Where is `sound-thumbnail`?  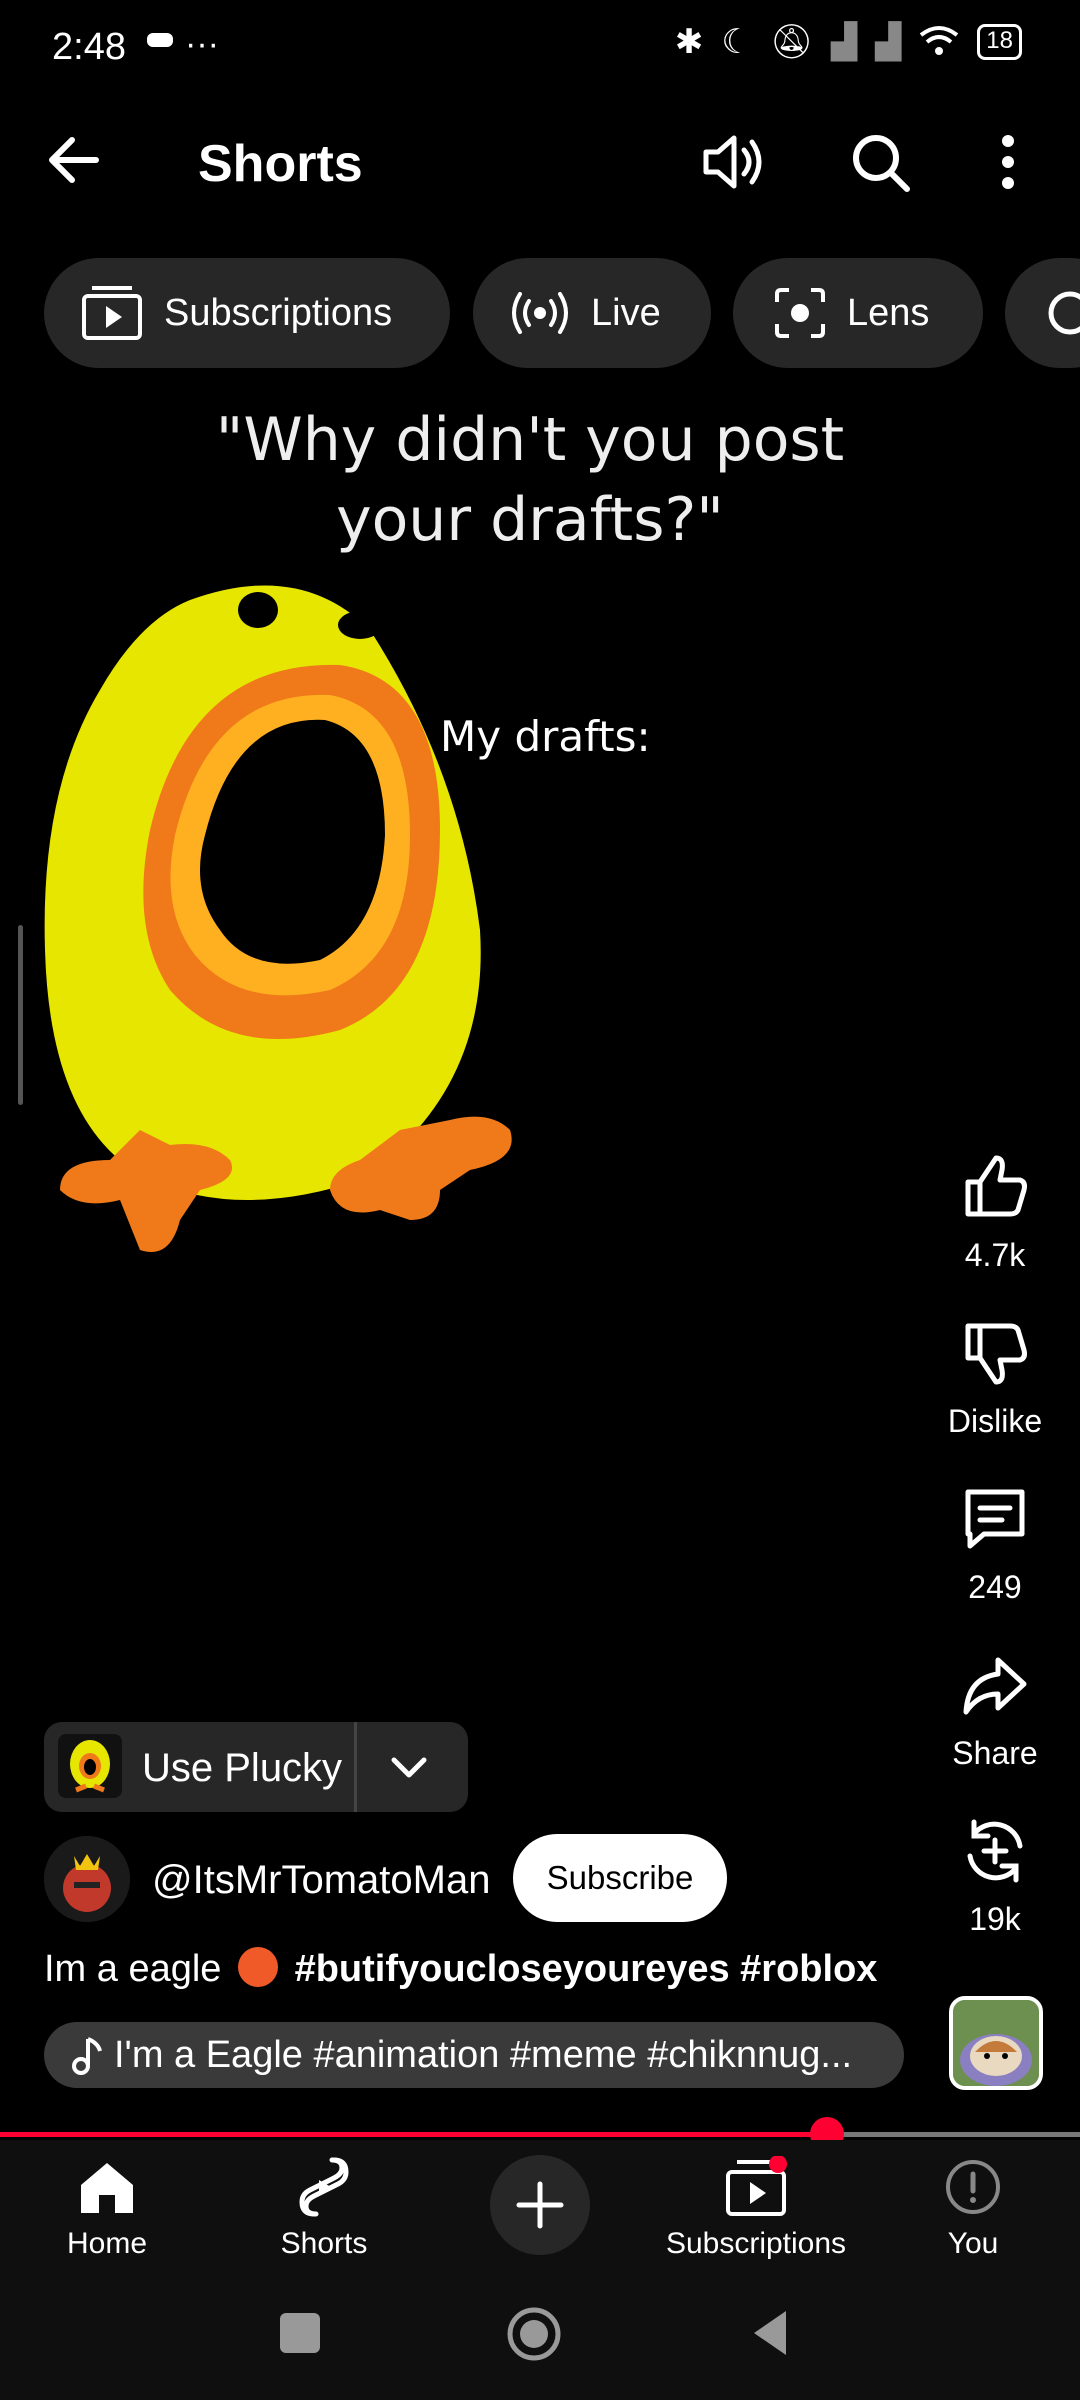 sound-thumbnail is located at coordinates (996, 2043).